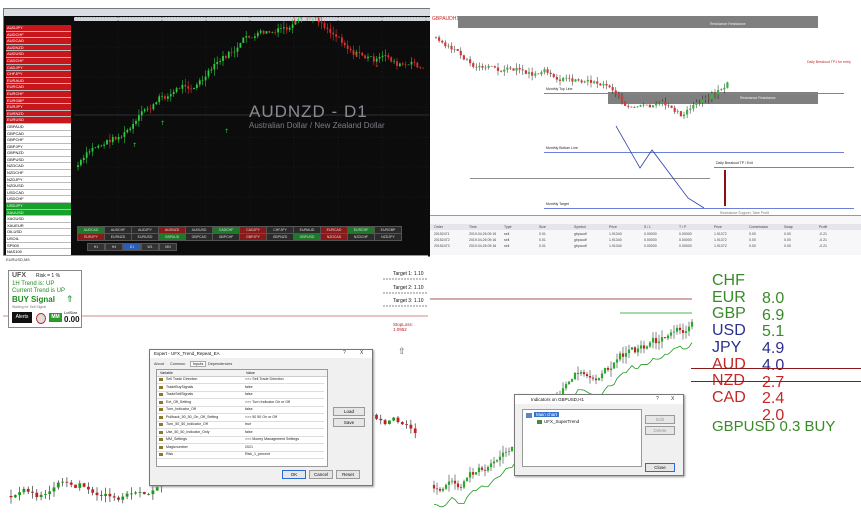 The image size is (861, 513). Describe the element at coordinates (38, 120) in the screenshot. I see `market-watch-row: EURUSD` at that location.